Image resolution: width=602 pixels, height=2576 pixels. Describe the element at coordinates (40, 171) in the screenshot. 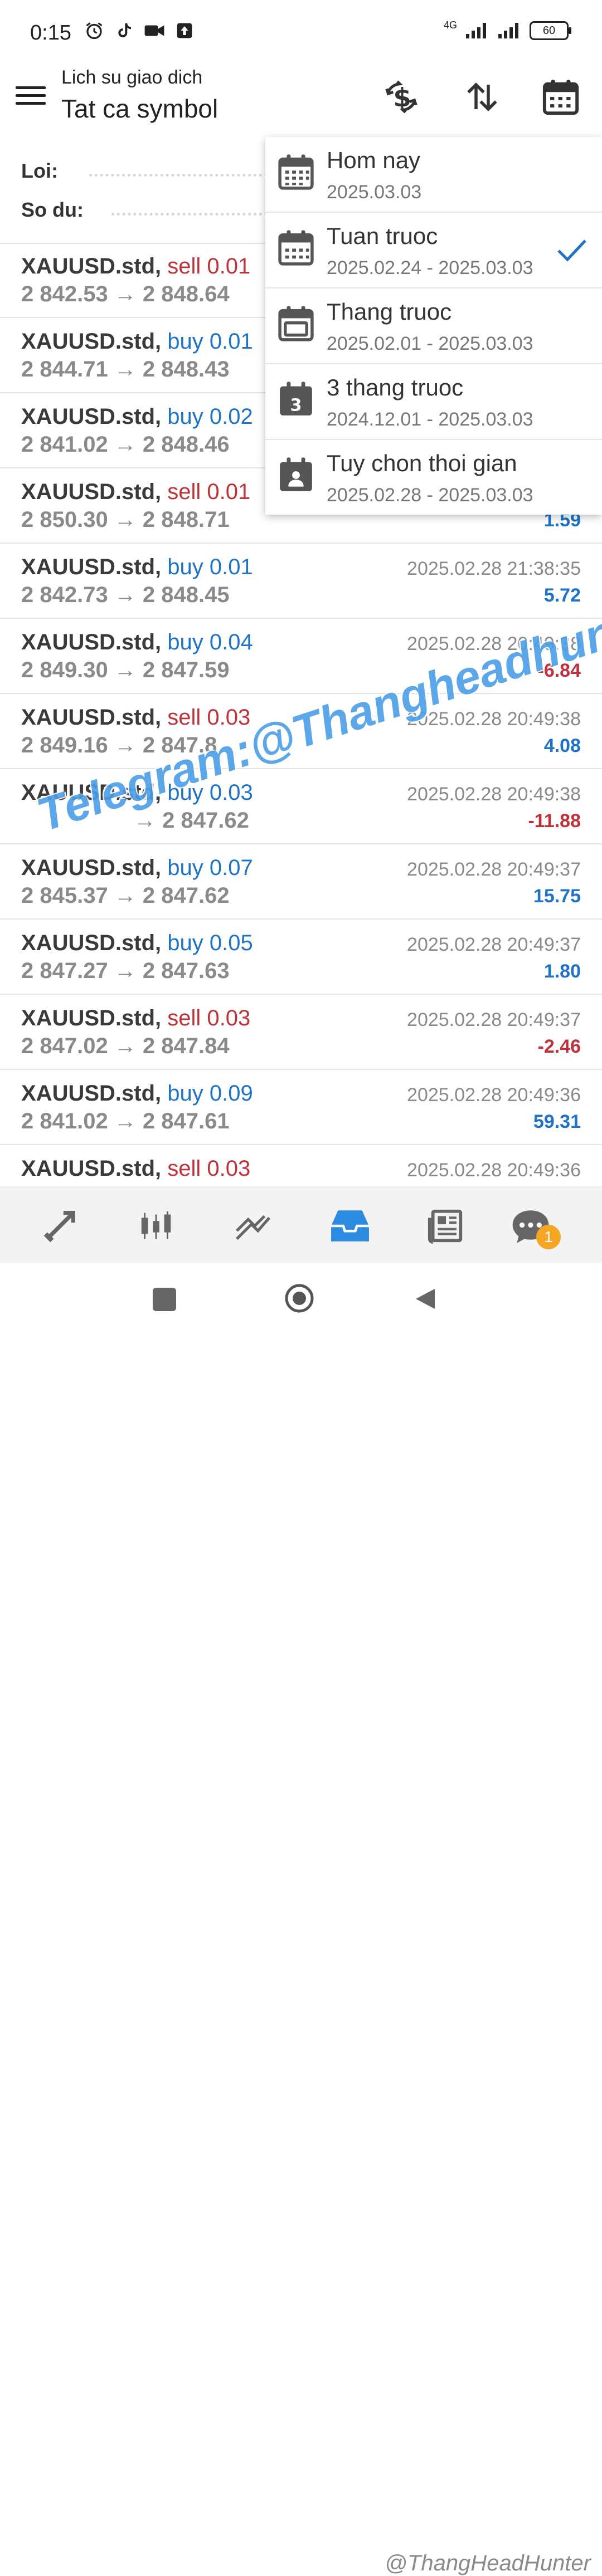

I see `profit-label: Loi:` at that location.